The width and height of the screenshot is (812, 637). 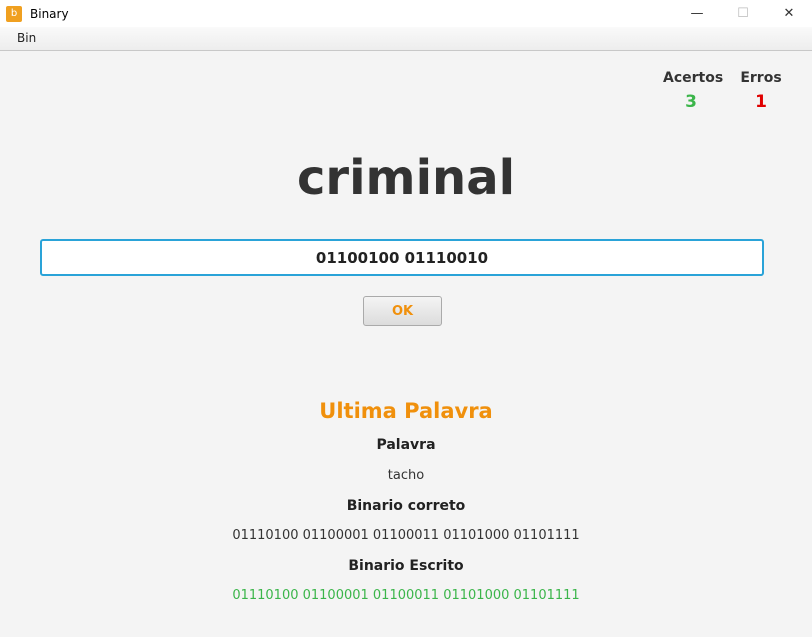 I want to click on erros-value: 1, so click(x=761, y=102).